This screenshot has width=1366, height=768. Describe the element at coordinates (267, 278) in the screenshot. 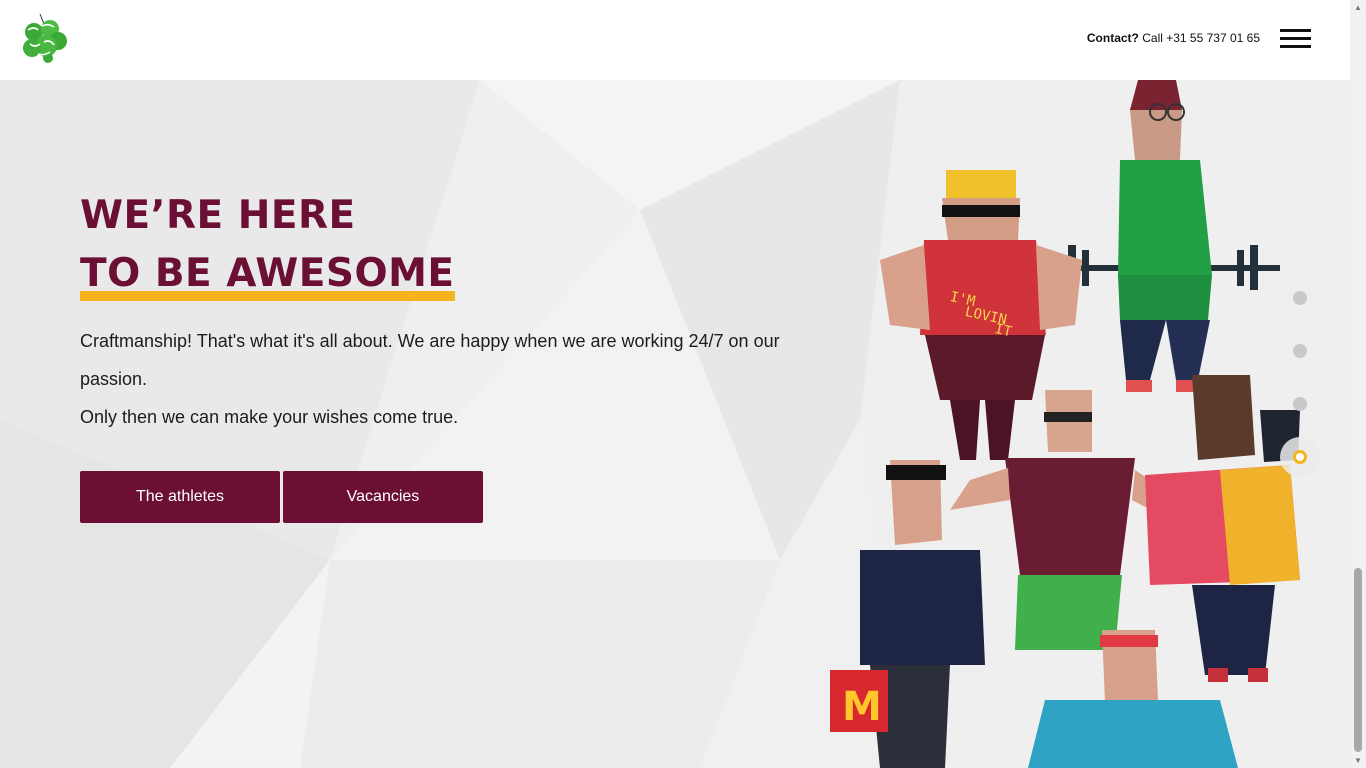

I see `hero-title-line2: TO BE AWESOME` at that location.